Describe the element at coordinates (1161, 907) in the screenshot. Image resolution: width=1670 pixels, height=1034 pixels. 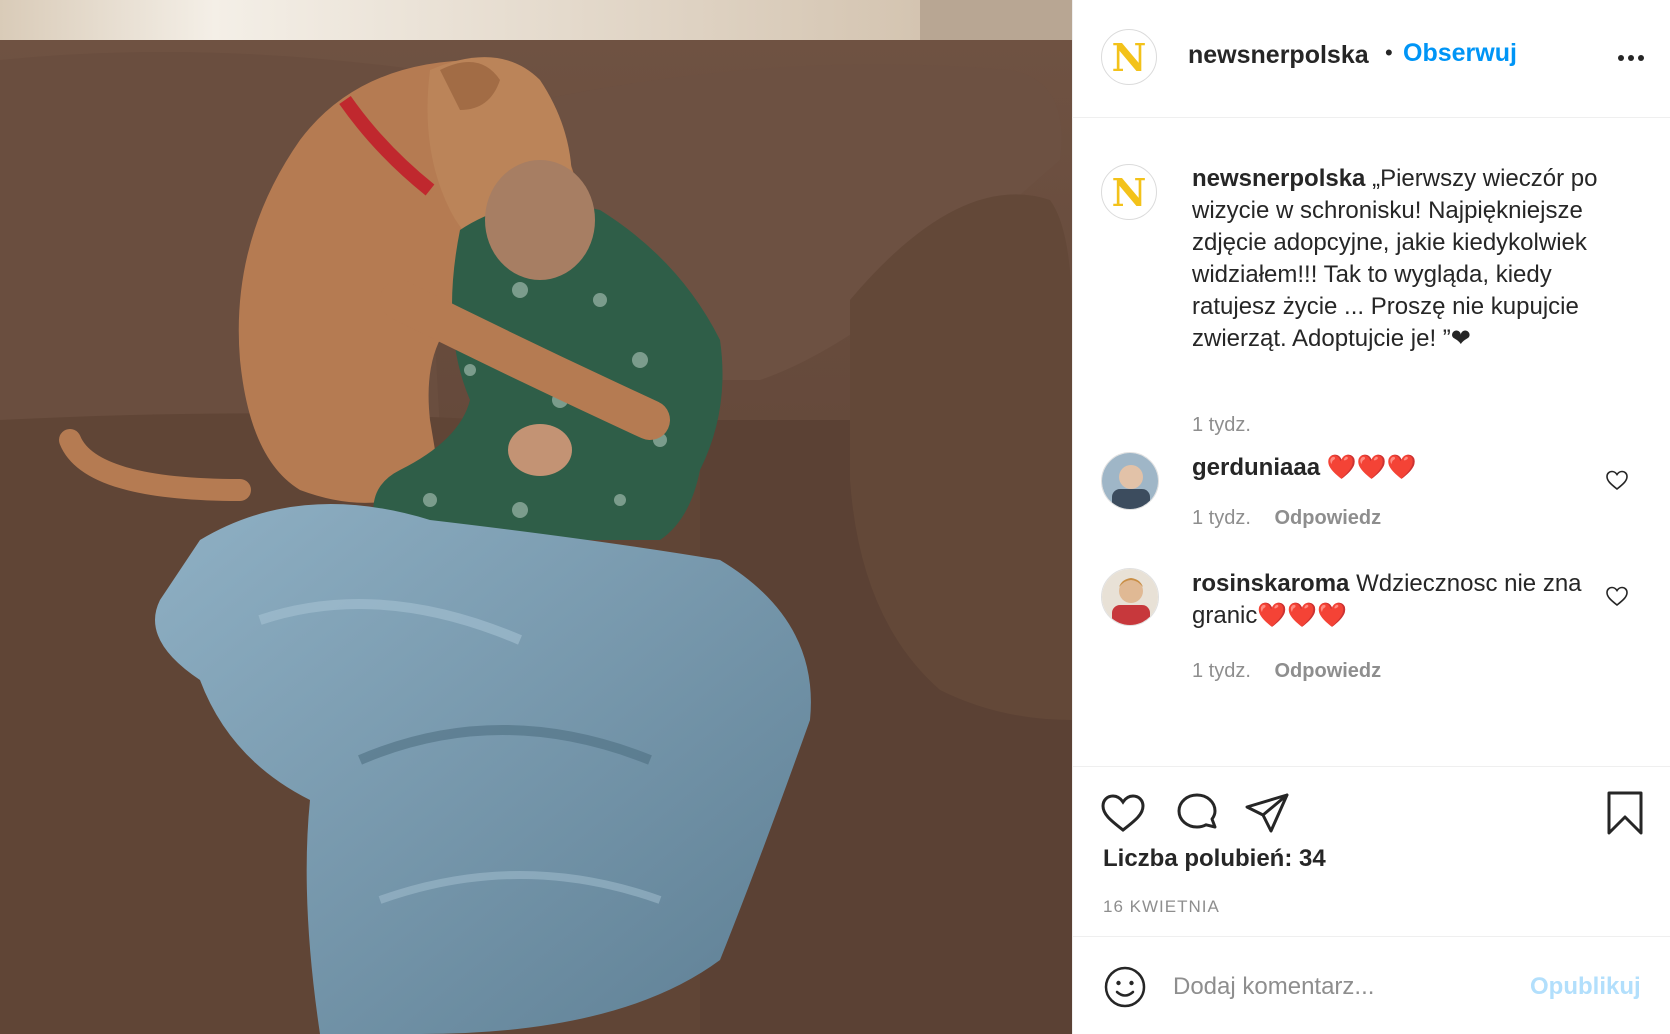
I see `post-date: 16 KWIETNIA` at that location.